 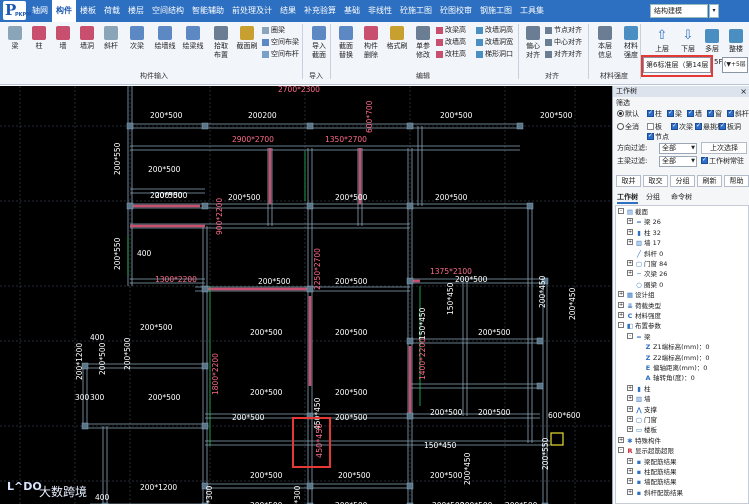 I want to click on filter-check-checks_row2-3: 板洞, so click(x=730, y=126).